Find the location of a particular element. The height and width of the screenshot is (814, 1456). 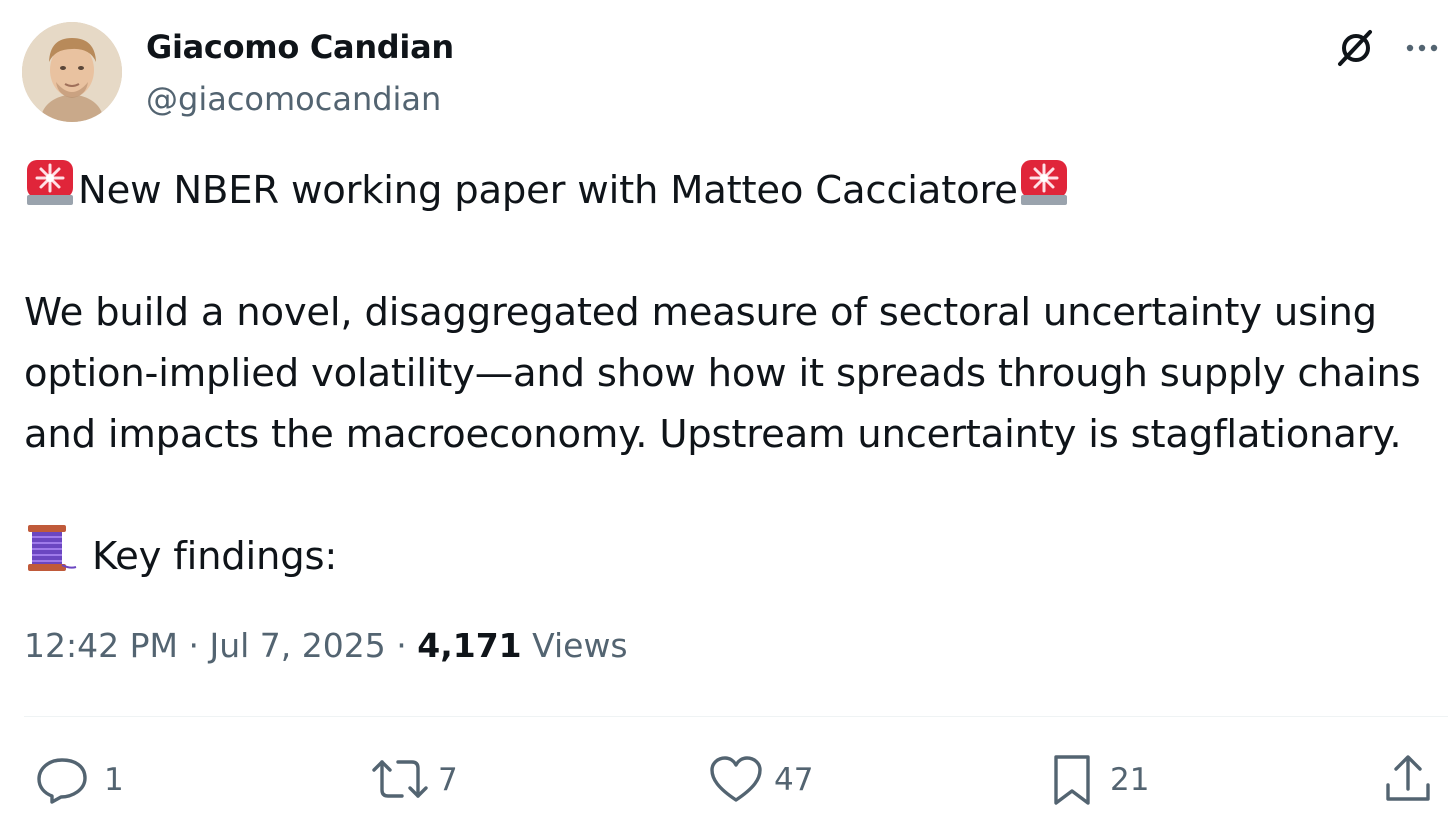

repost-button: 7 is located at coordinates (414, 780).